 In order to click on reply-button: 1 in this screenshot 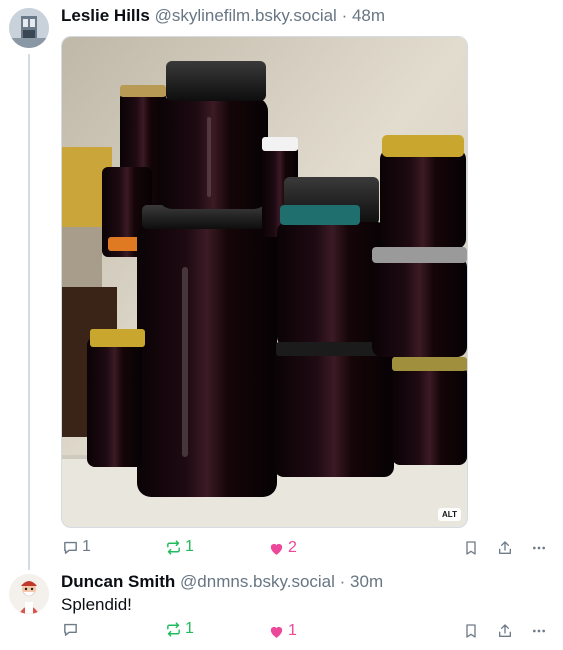, I will do `click(76, 547)`.